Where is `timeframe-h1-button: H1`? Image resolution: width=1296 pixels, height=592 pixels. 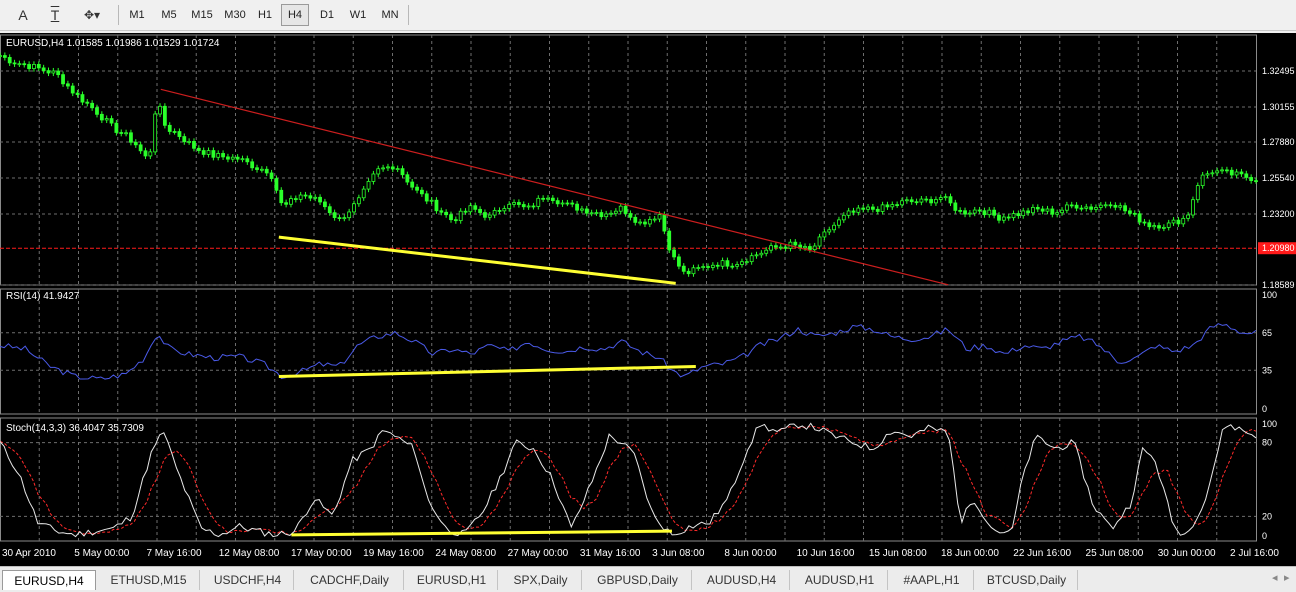 timeframe-h1-button: H1 is located at coordinates (265, 15).